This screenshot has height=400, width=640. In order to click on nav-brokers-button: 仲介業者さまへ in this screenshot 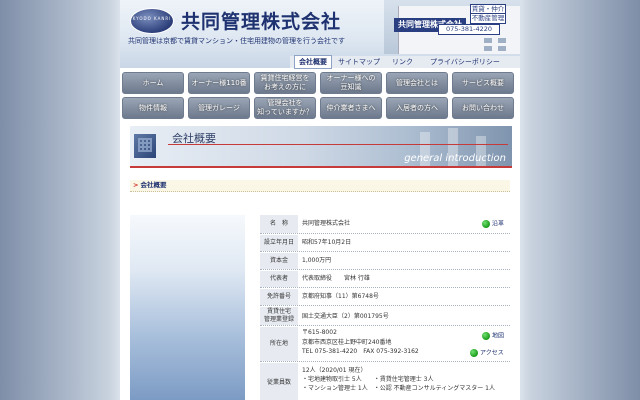, I will do `click(351, 108)`.